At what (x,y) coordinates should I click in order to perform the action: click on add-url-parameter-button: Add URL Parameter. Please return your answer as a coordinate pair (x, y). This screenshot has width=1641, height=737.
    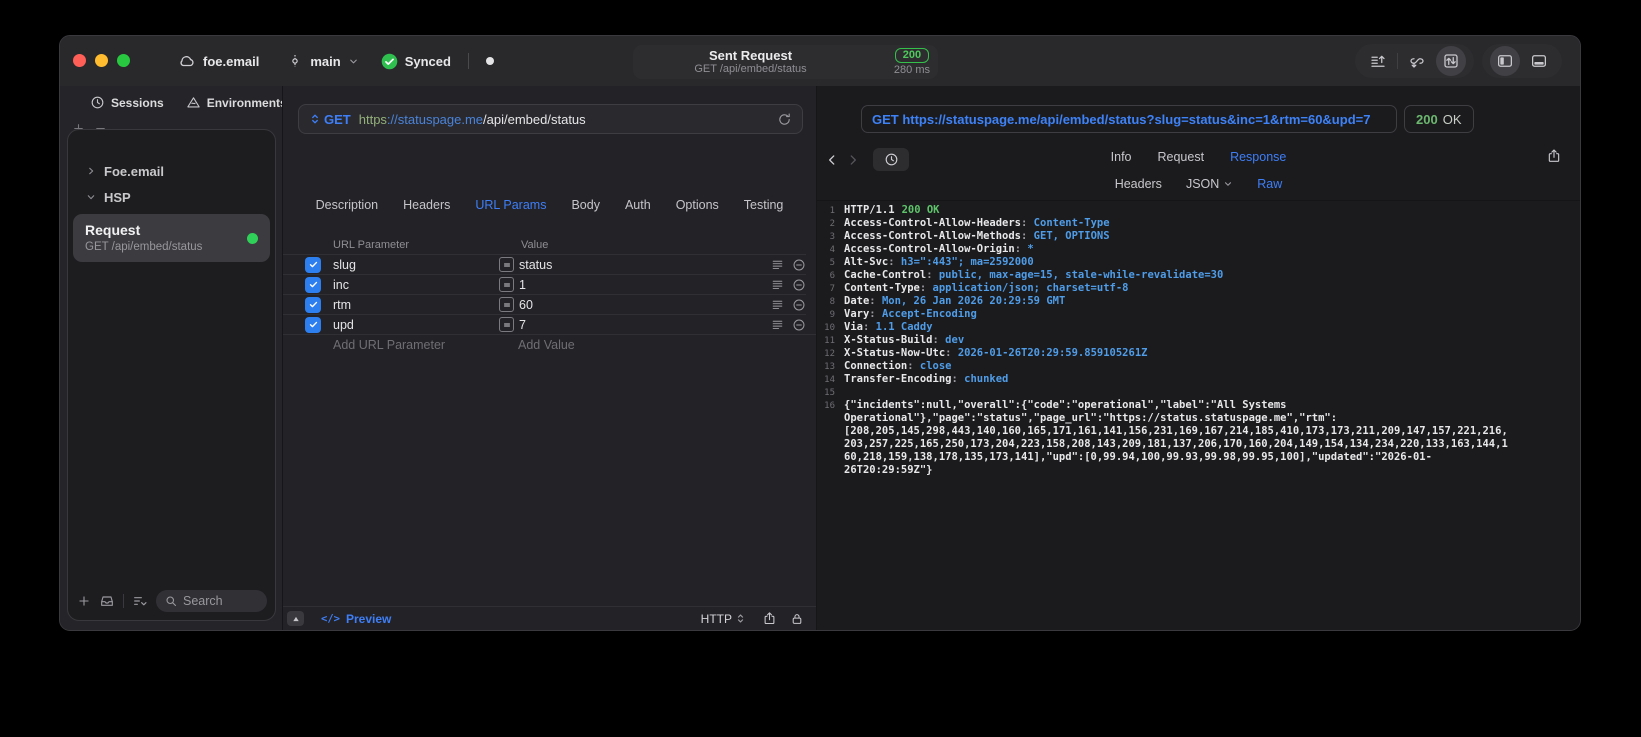
    Looking at the image, I should click on (425, 345).